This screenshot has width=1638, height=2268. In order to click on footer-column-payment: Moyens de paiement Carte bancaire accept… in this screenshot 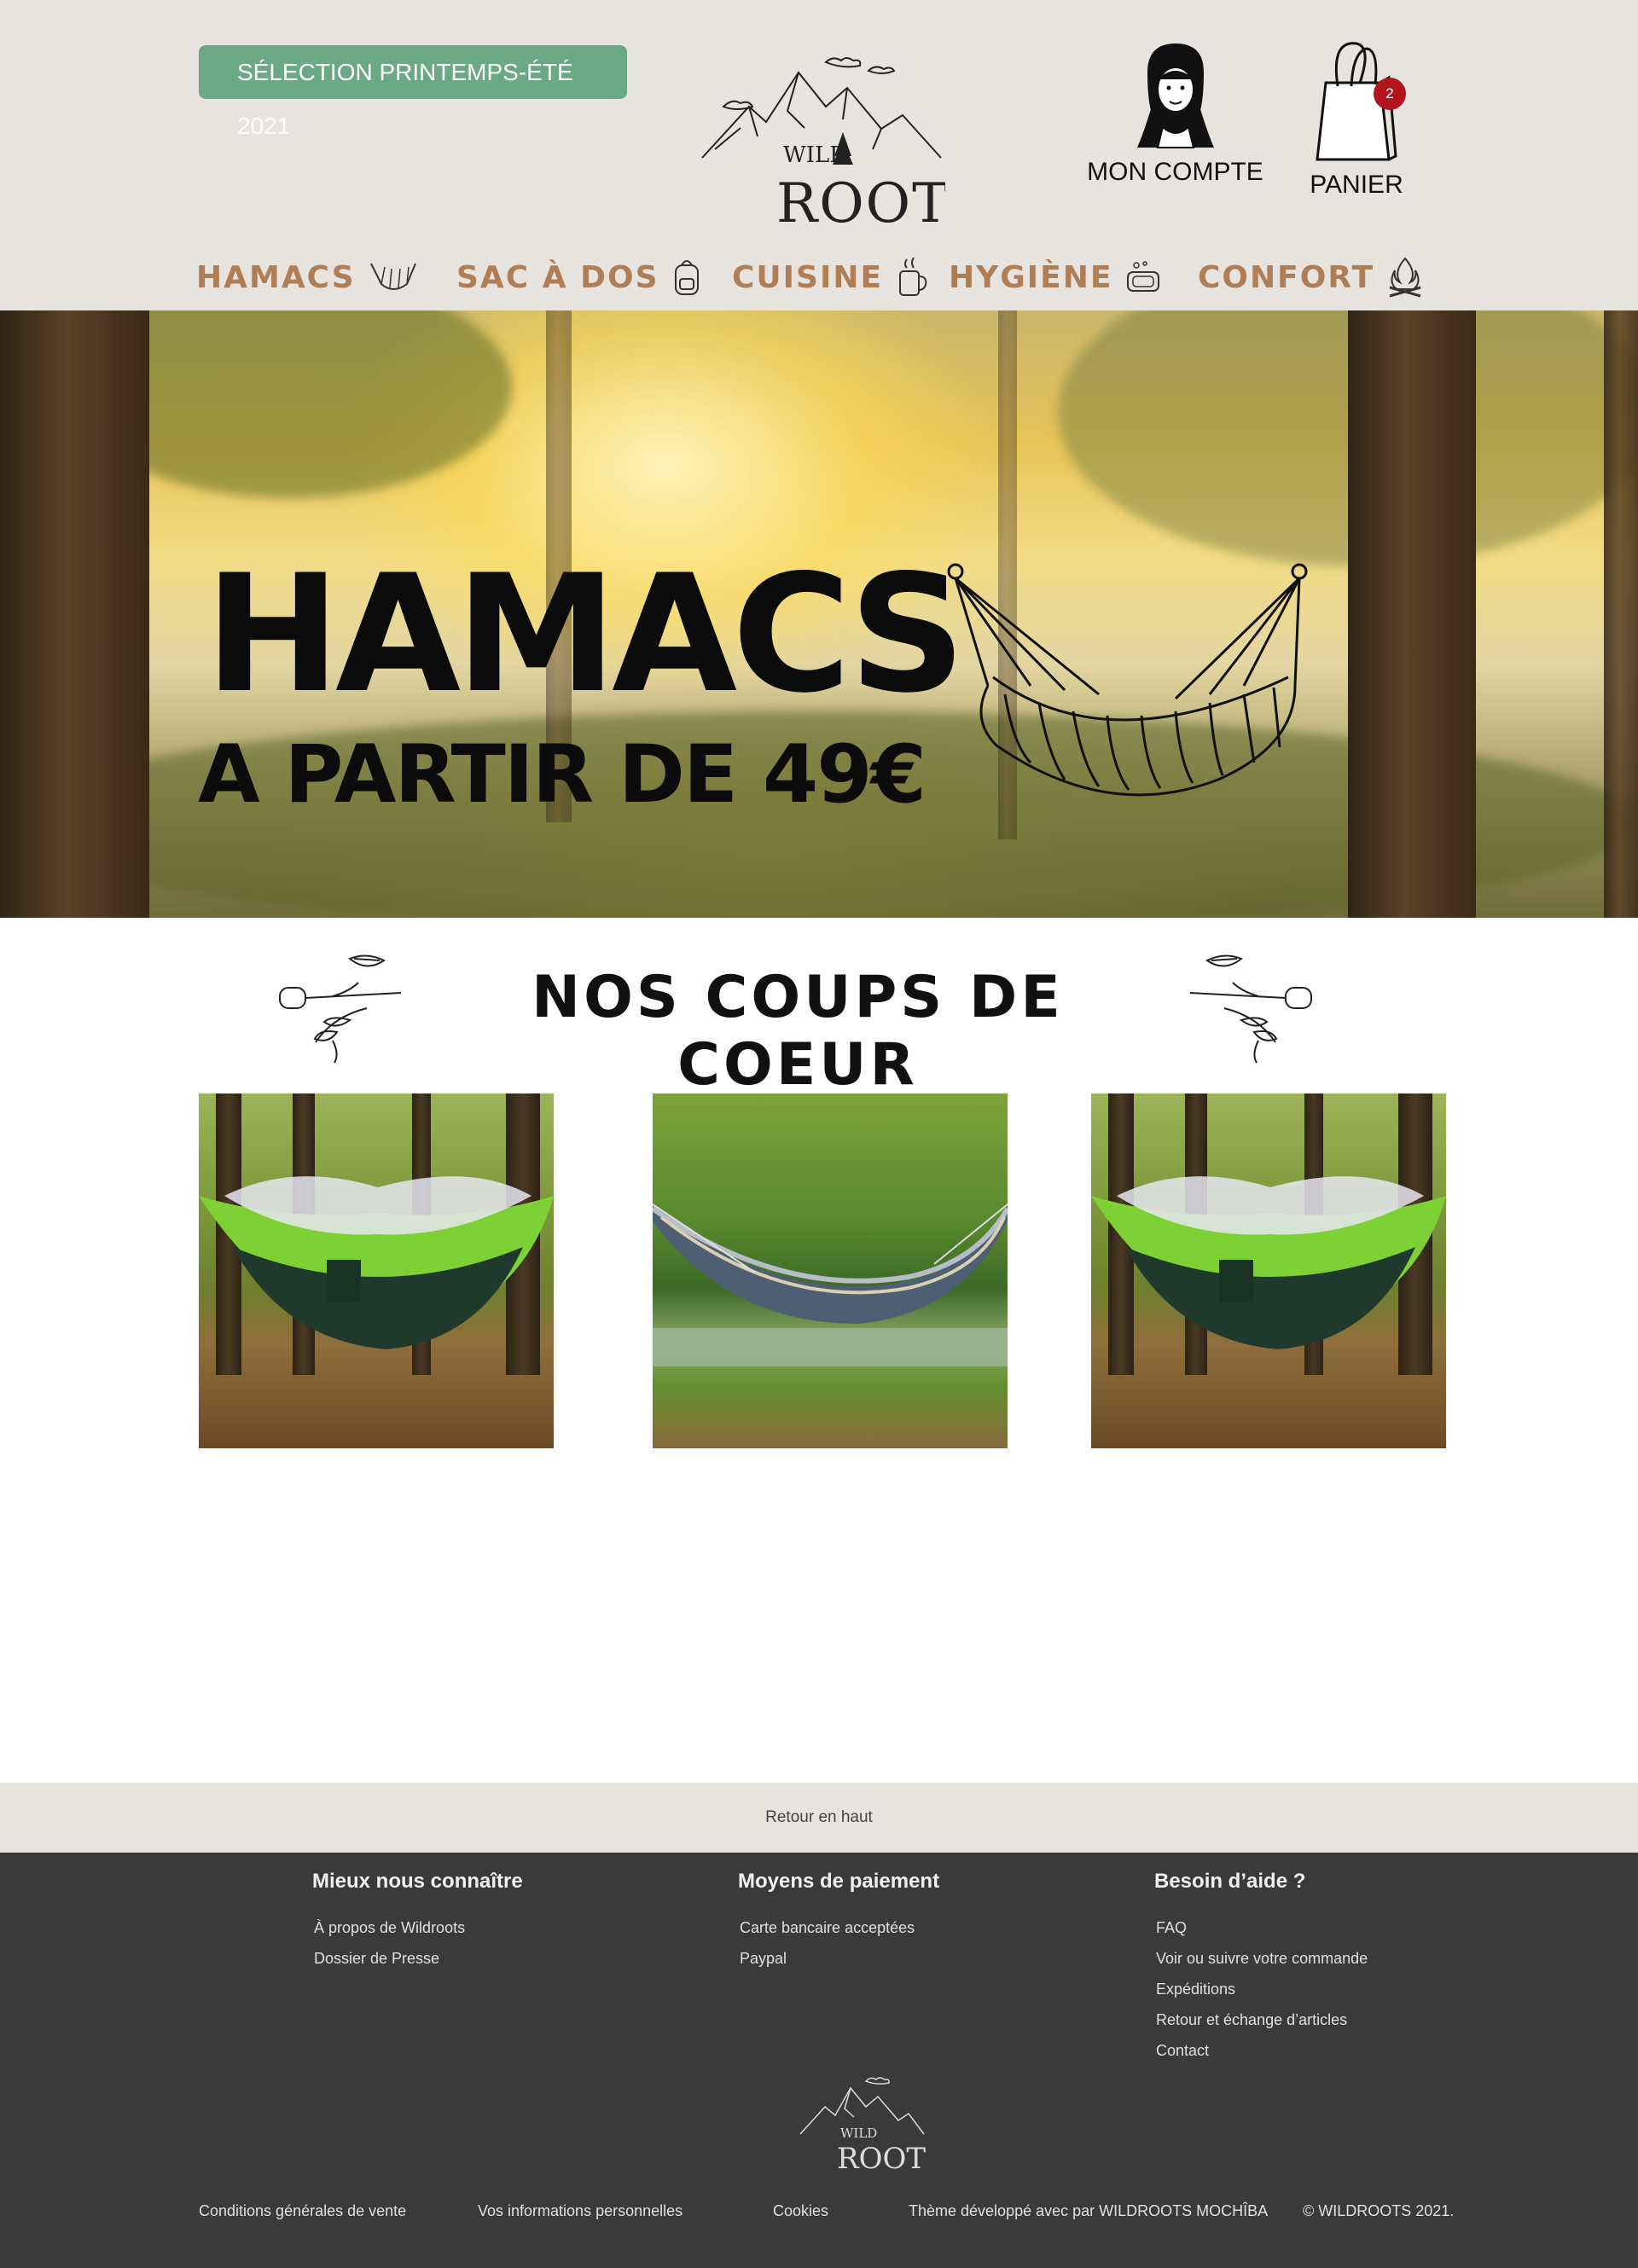, I will do `click(838, 1922)`.